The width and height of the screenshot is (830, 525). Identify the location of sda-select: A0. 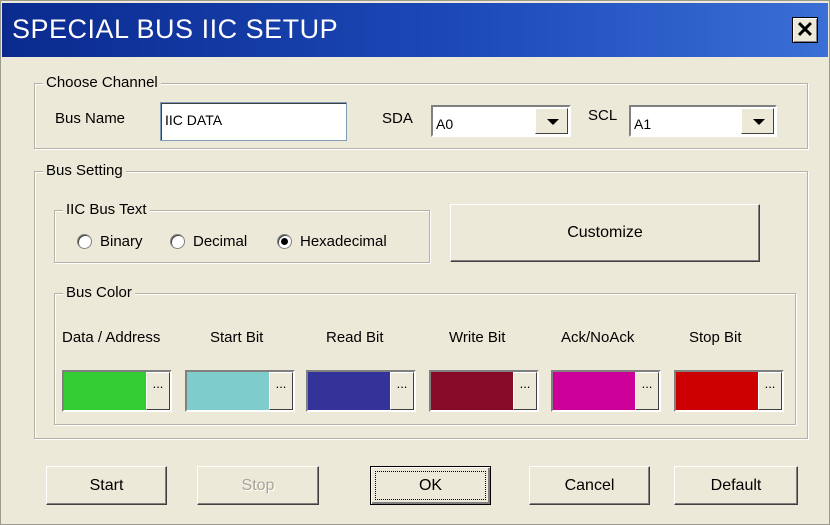
(501, 121).